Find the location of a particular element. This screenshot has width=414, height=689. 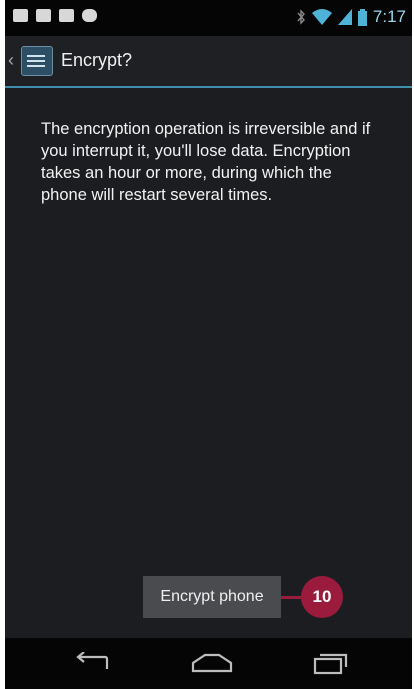

wifi-icon is located at coordinates (321, 17).